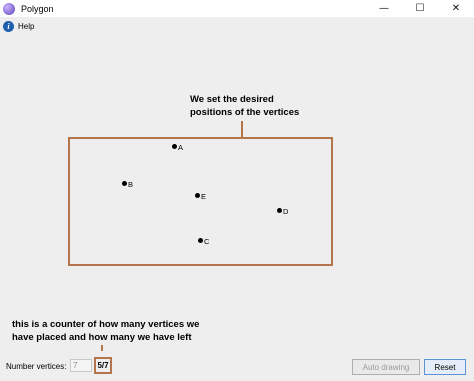 The image size is (474, 381). I want to click on vertex-dot-a, so click(174, 146).